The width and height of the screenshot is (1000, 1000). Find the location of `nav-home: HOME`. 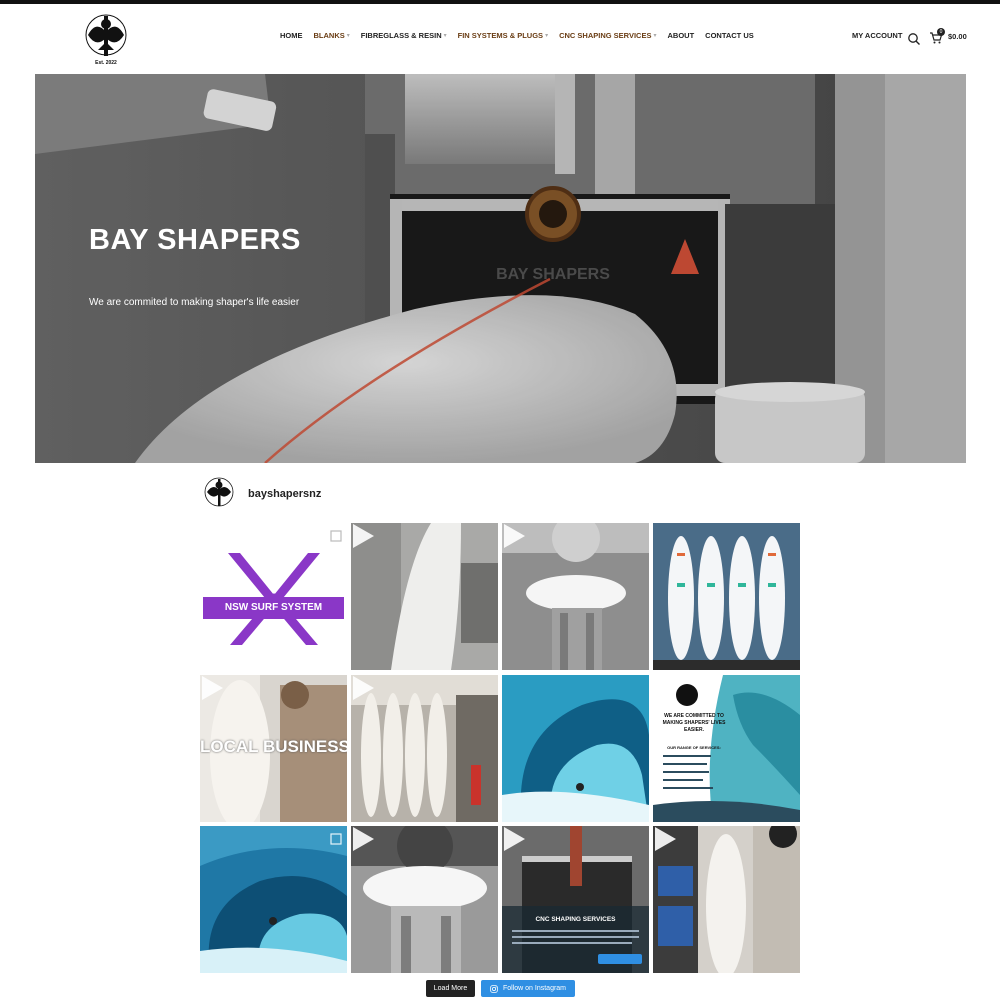

nav-home: HOME is located at coordinates (291, 35).